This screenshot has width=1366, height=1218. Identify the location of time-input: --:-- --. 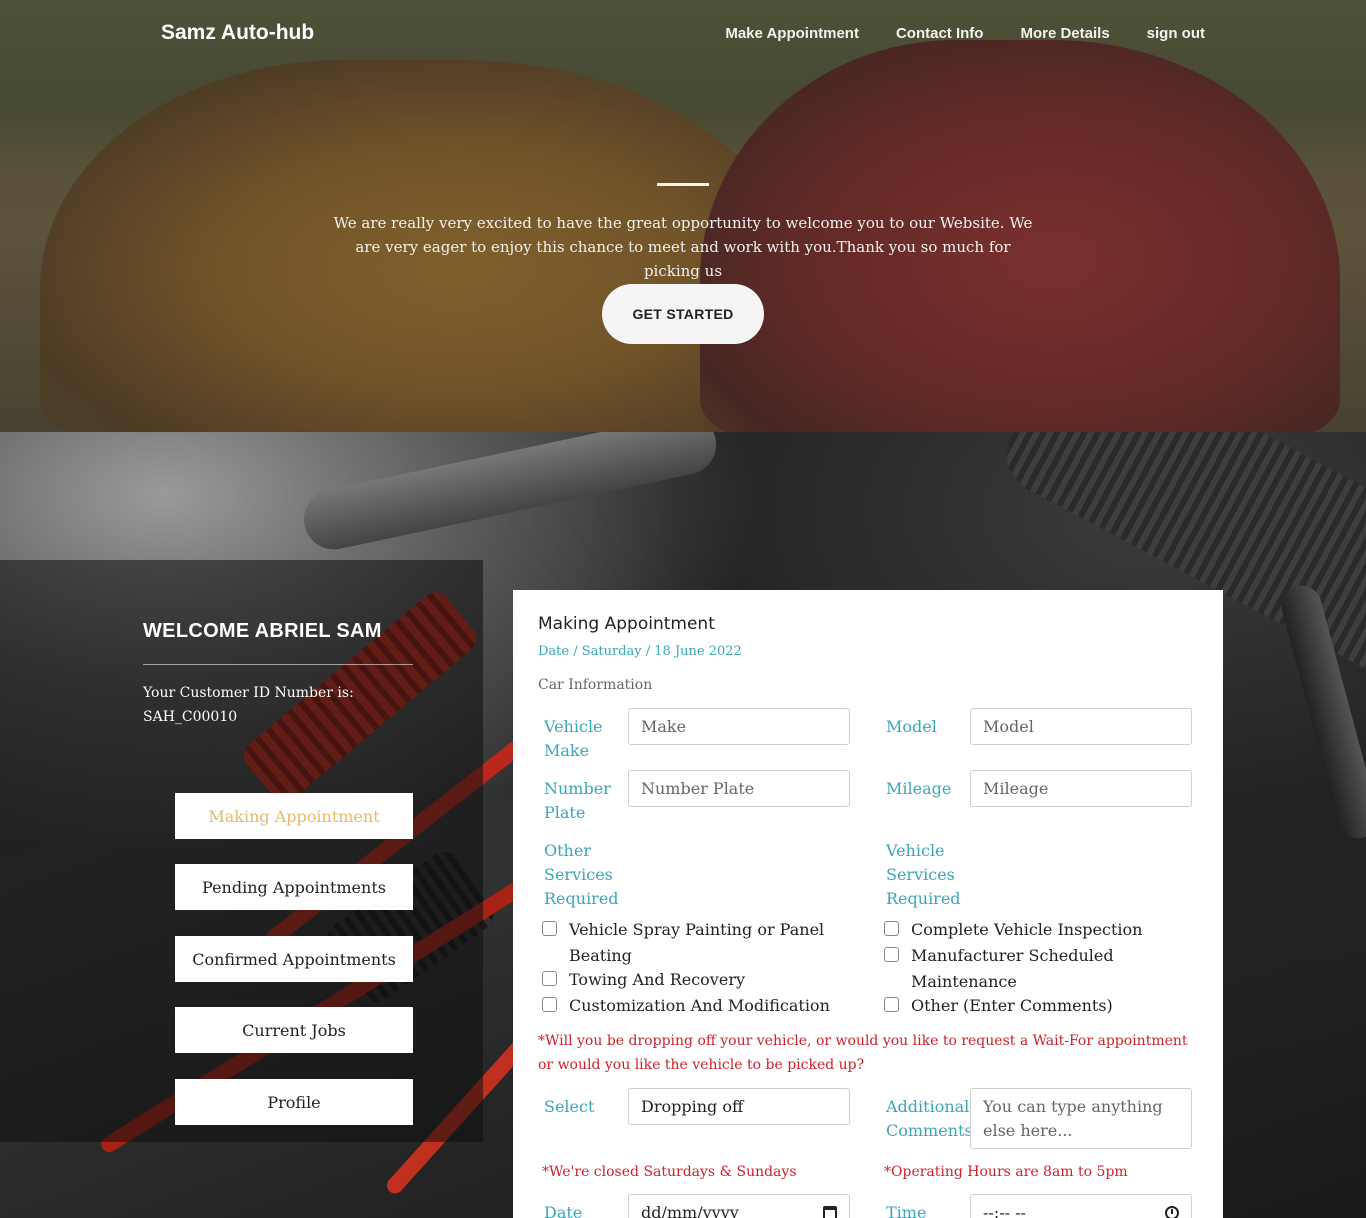
(1081, 1206).